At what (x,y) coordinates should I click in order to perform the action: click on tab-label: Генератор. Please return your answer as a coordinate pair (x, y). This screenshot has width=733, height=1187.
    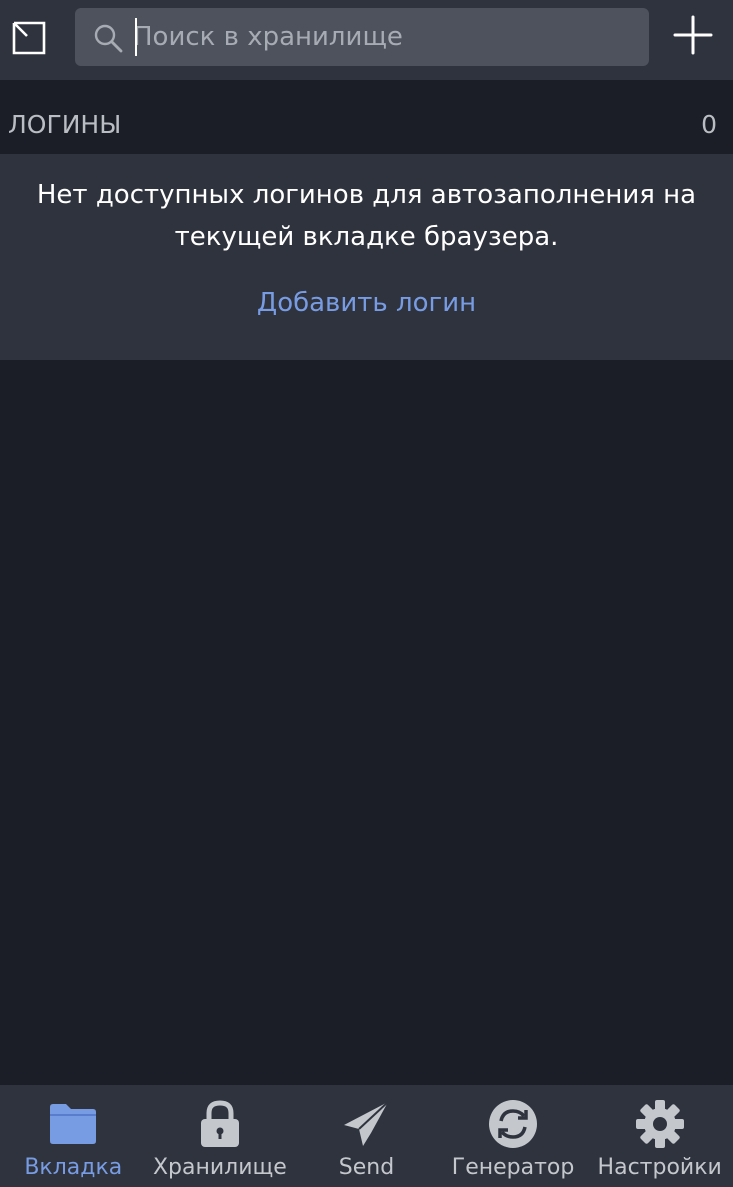
    Looking at the image, I should click on (513, 1167).